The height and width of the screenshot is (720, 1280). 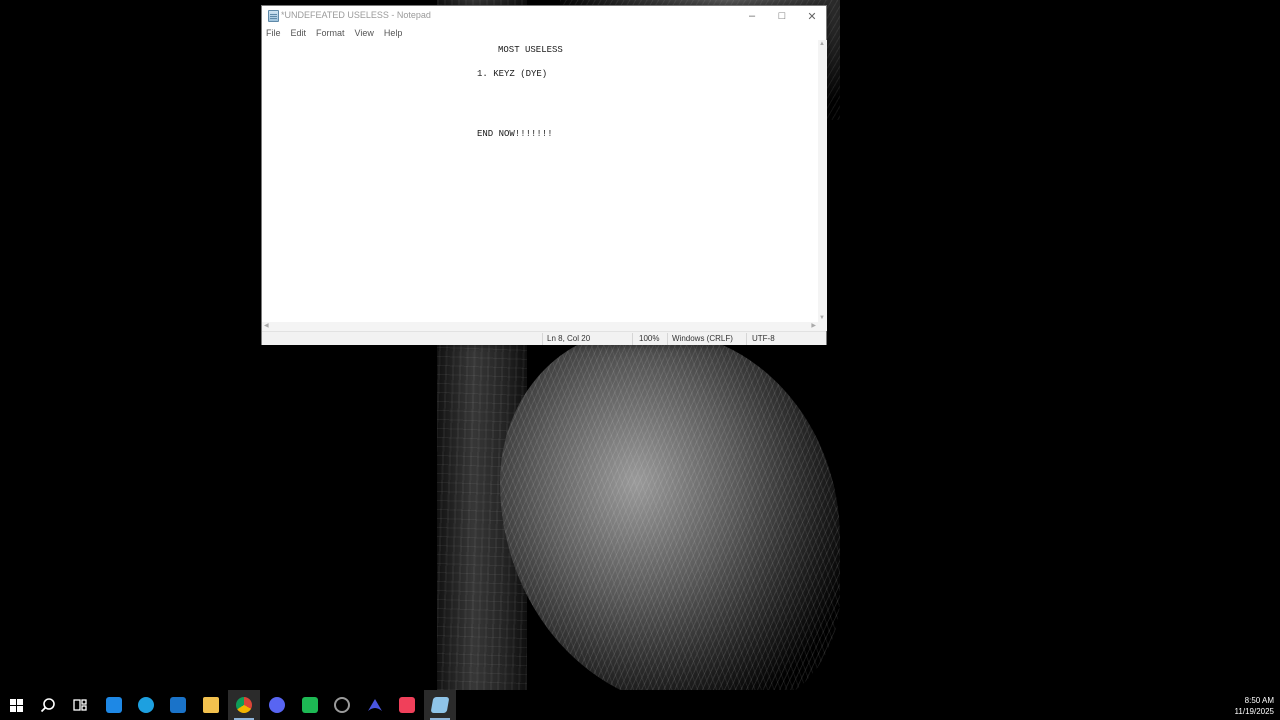 I want to click on menu-edit: Edit, so click(x=299, y=33).